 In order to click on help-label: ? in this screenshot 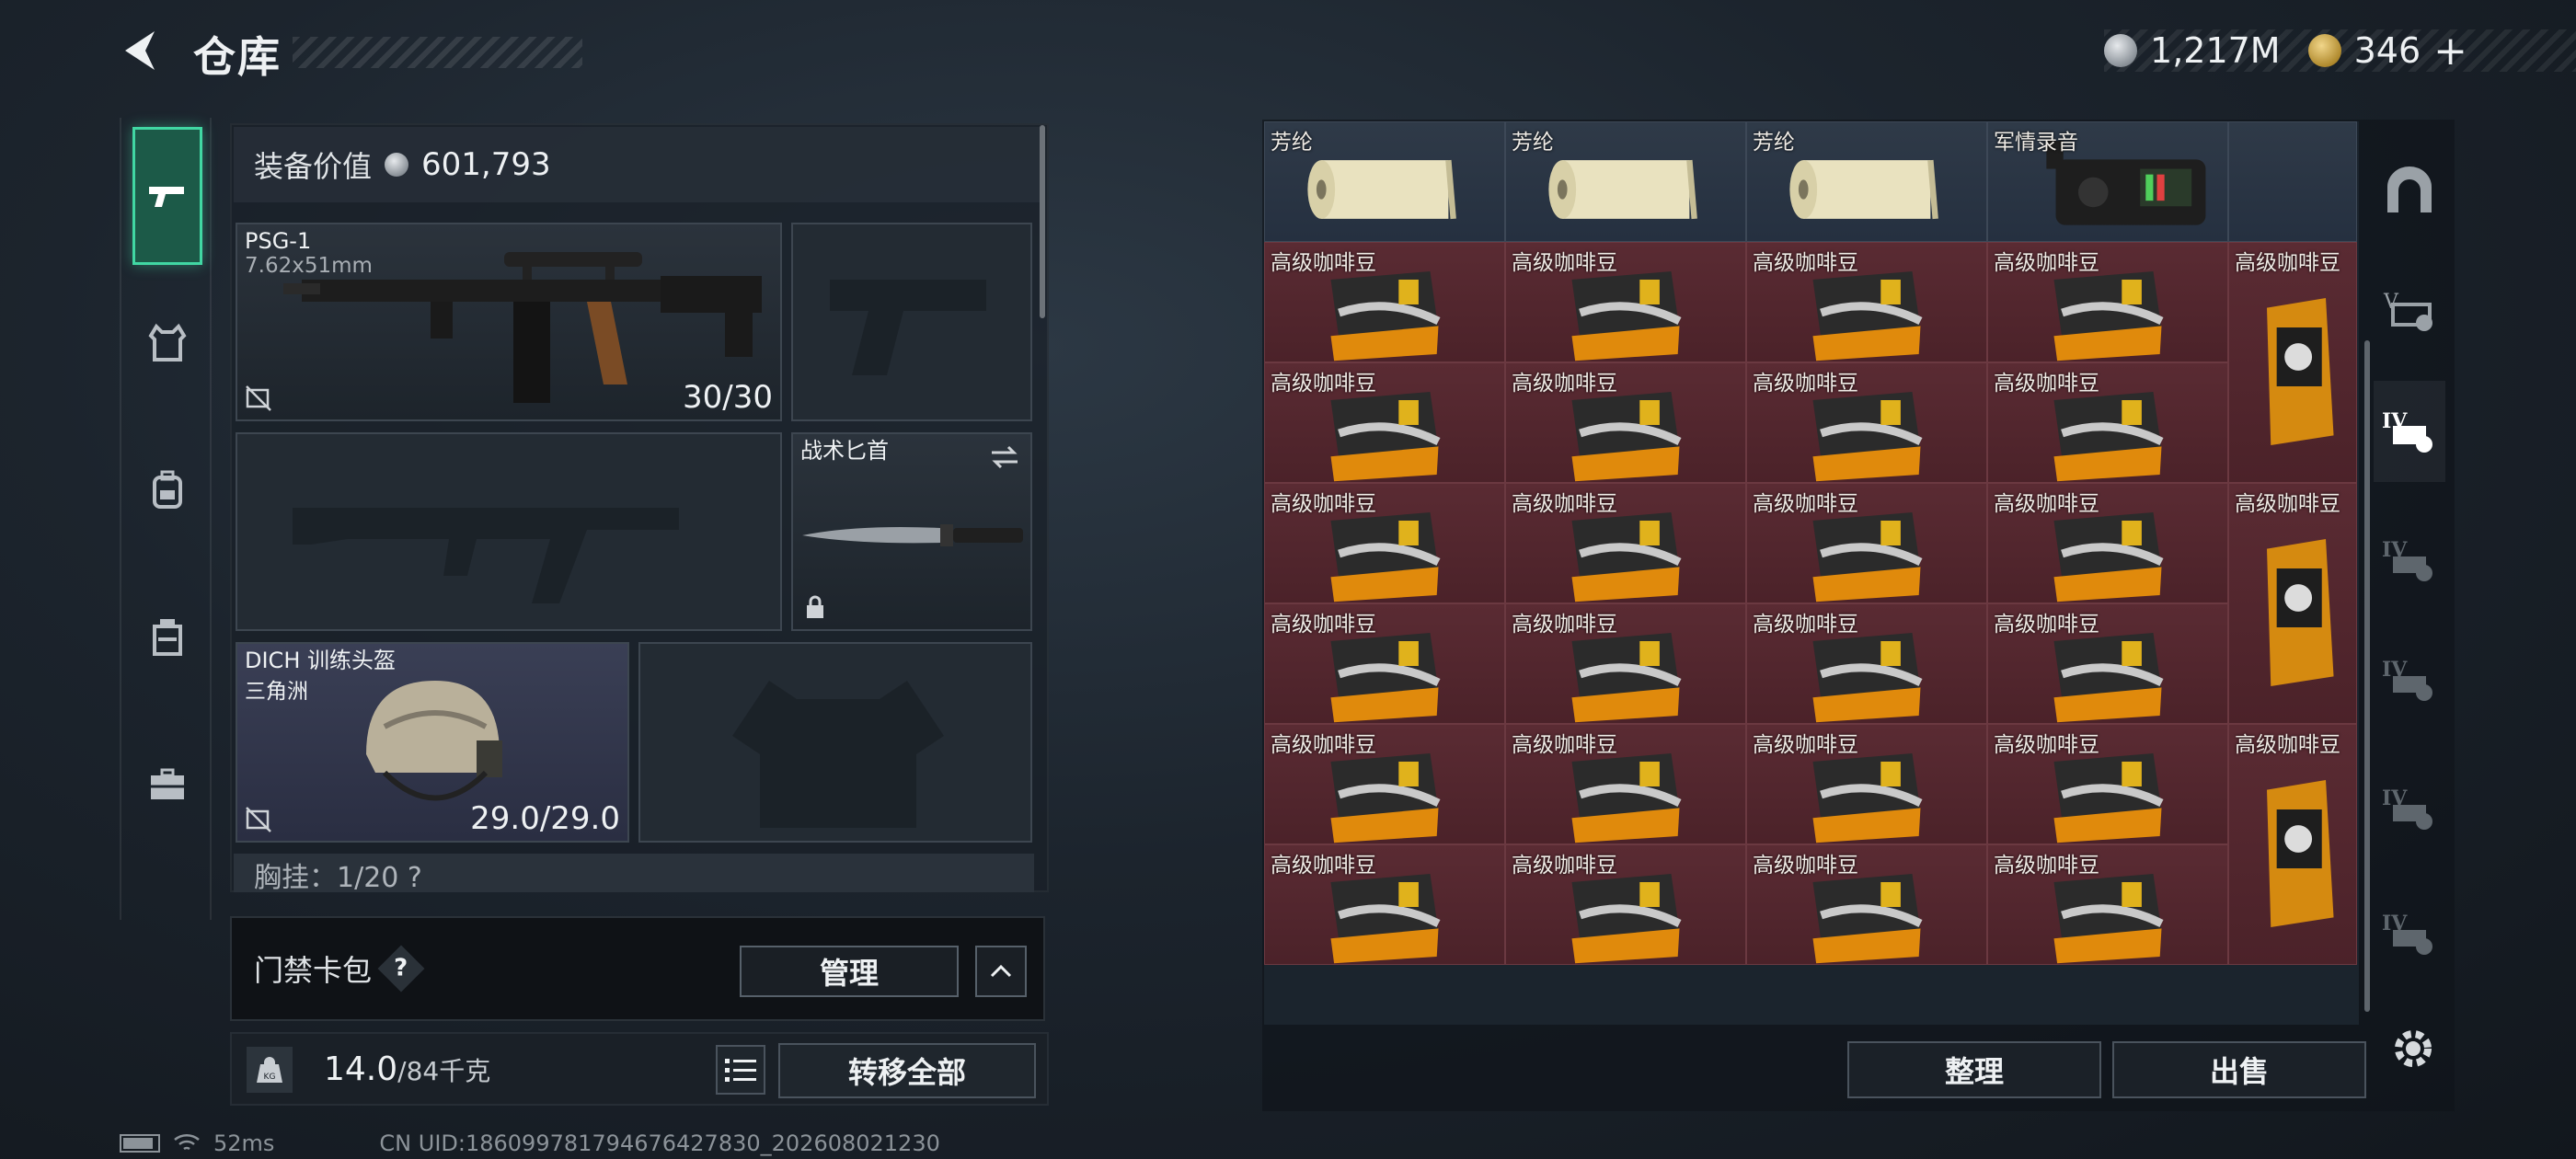, I will do `click(401, 968)`.